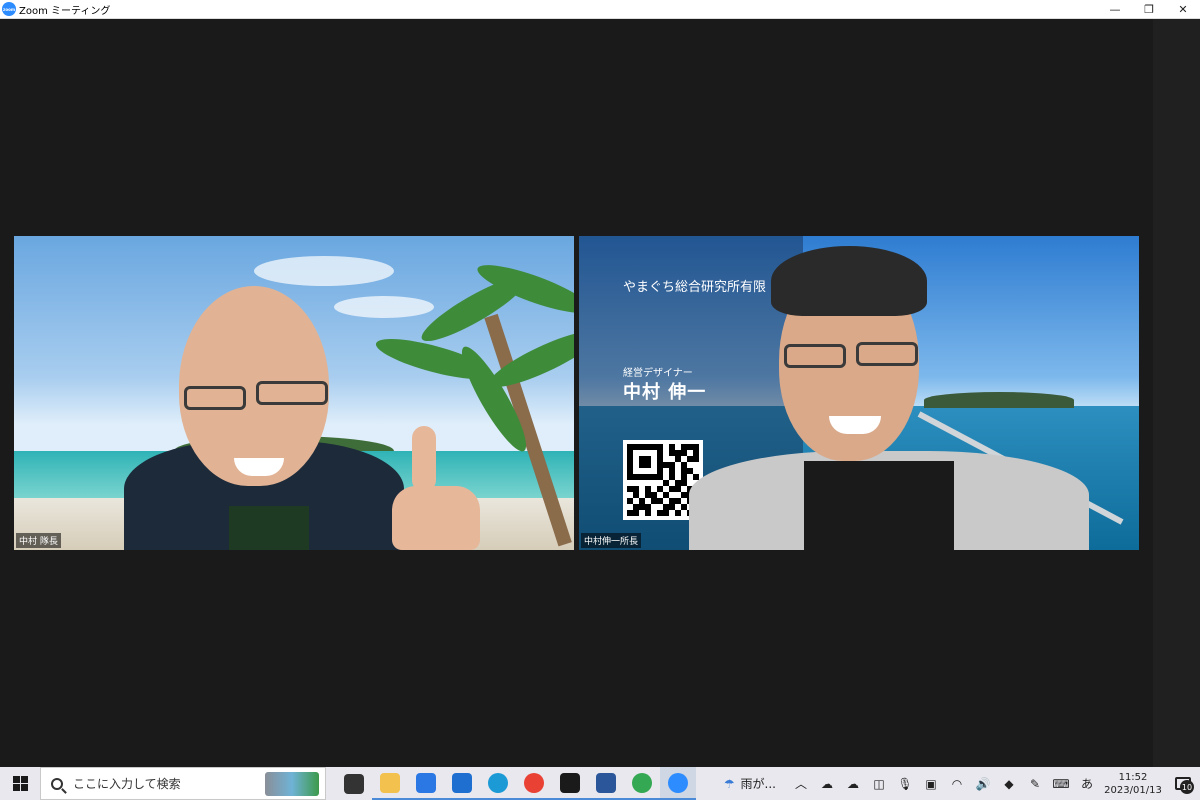 Image resolution: width=1200 pixels, height=800 pixels. What do you see at coordinates (611, 540) in the screenshot?
I see `participant-name-label: 中村伸一所長` at bounding box center [611, 540].